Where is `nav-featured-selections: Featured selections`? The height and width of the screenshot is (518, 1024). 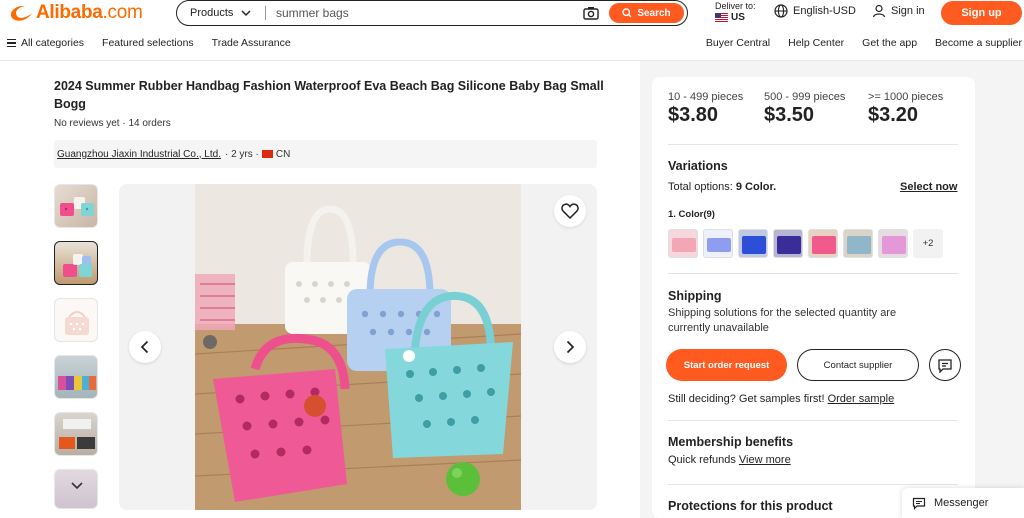 nav-featured-selections: Featured selections is located at coordinates (148, 43).